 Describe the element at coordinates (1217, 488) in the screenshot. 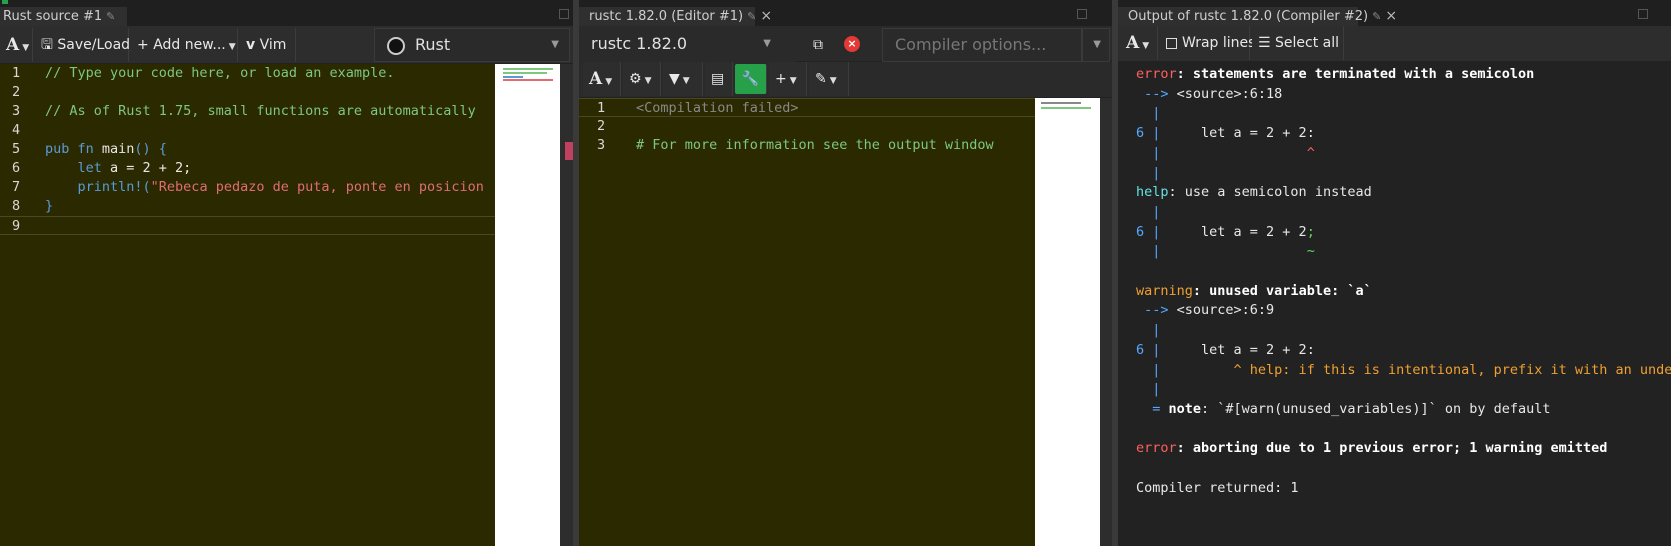

I see `output-line: Compiler returned: 1` at that location.